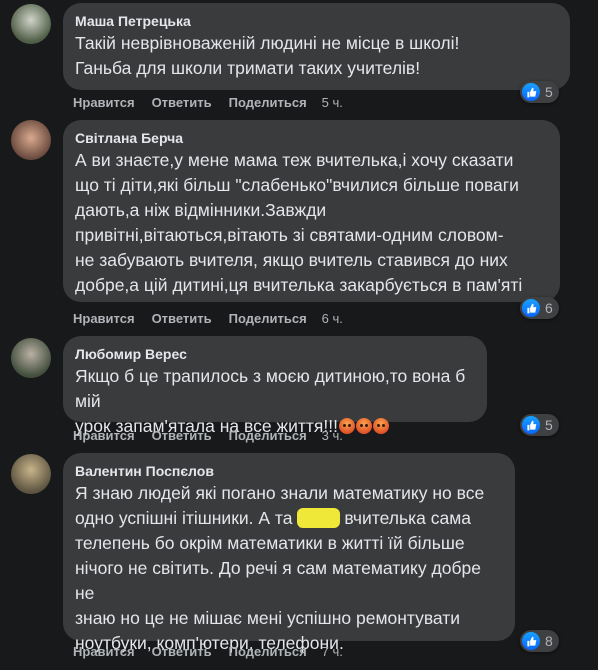 This screenshot has height=670, width=598. Describe the element at coordinates (549, 308) in the screenshot. I see `reaction-count-value: 6` at that location.